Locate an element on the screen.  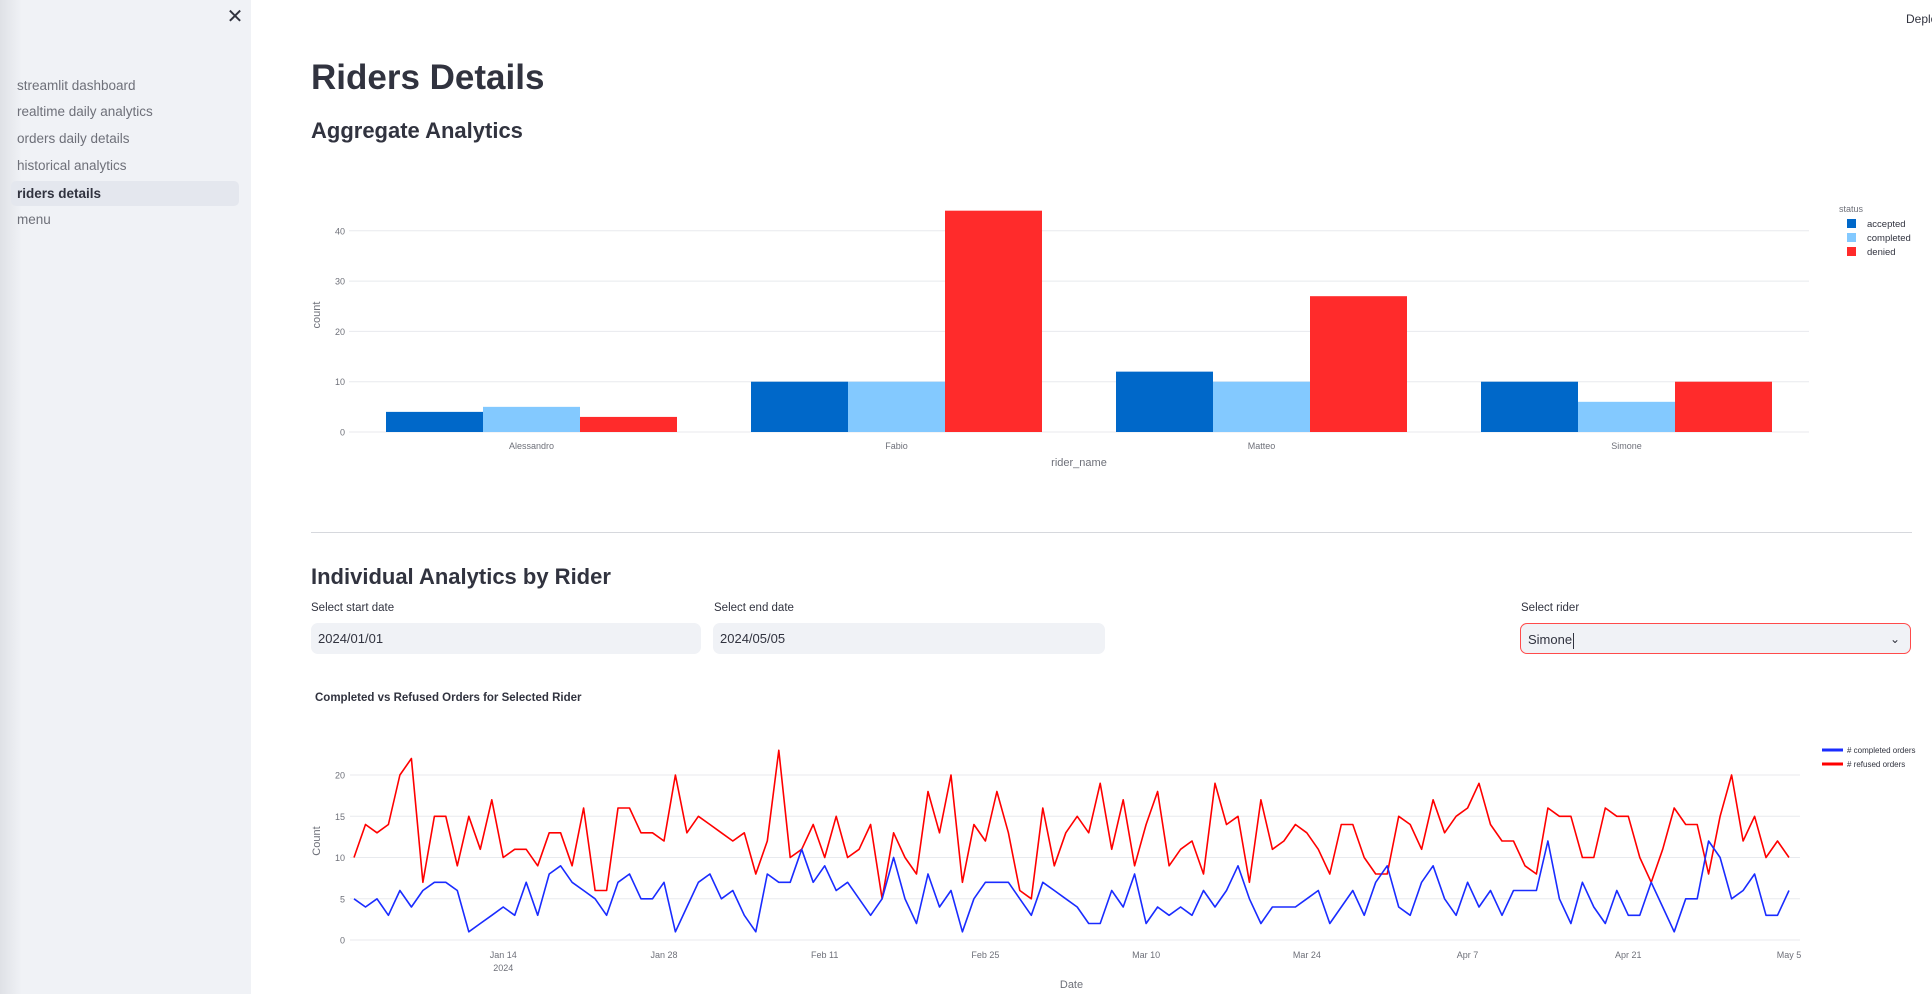
x-axis-title: rider_name is located at coordinates (1079, 463).